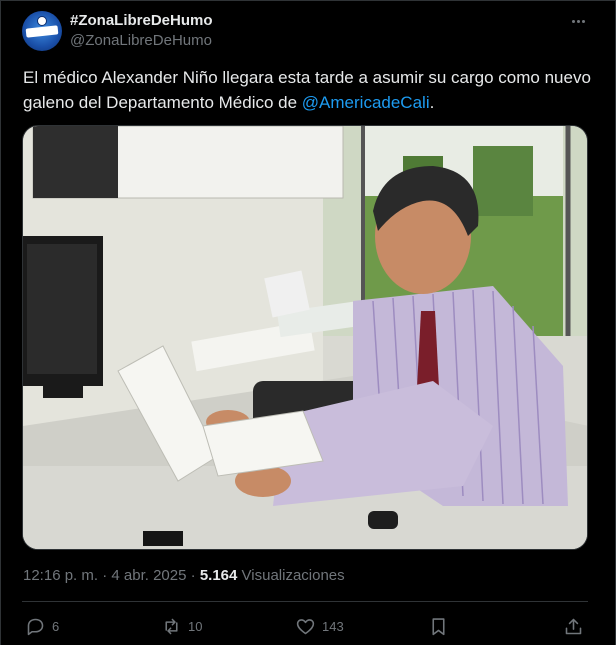  What do you see at coordinates (432, 102) in the screenshot?
I see `tweet-text-end: .` at bounding box center [432, 102].